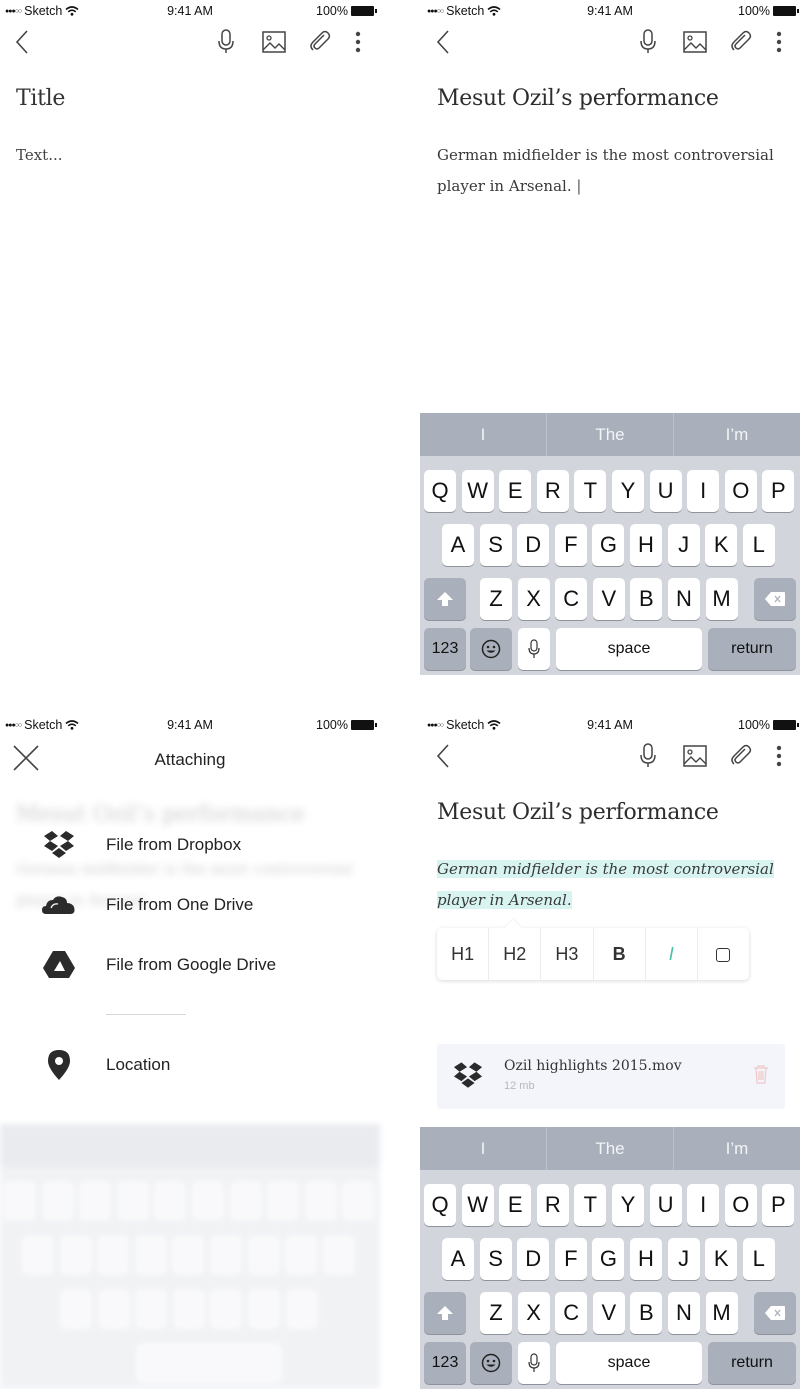 The height and width of the screenshot is (1389, 800). Describe the element at coordinates (672, 954) in the screenshot. I see `format-italic-button: I` at that location.